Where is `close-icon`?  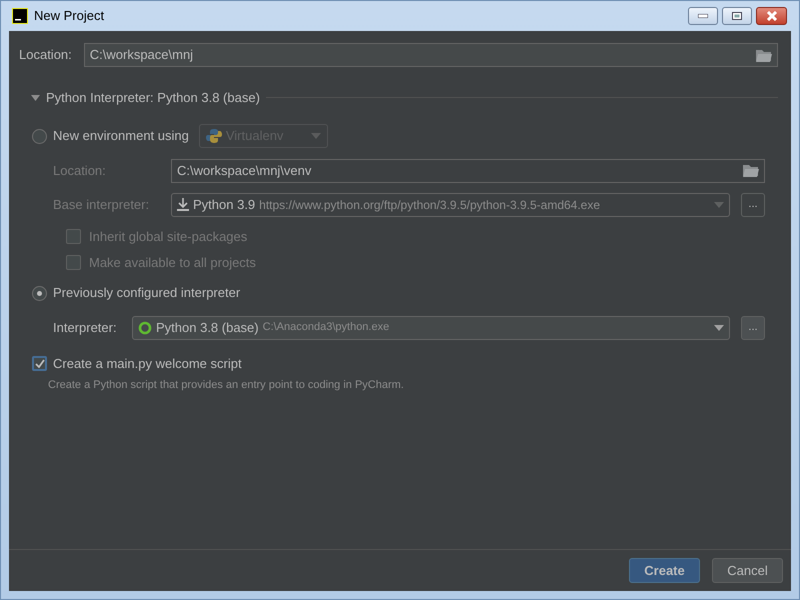 close-icon is located at coordinates (772, 16).